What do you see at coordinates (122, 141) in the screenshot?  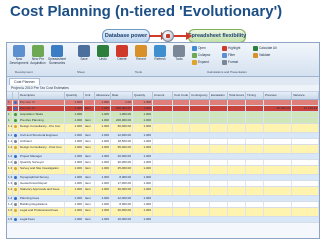 I see `table-cell: 18,500.00` at bounding box center [122, 141].